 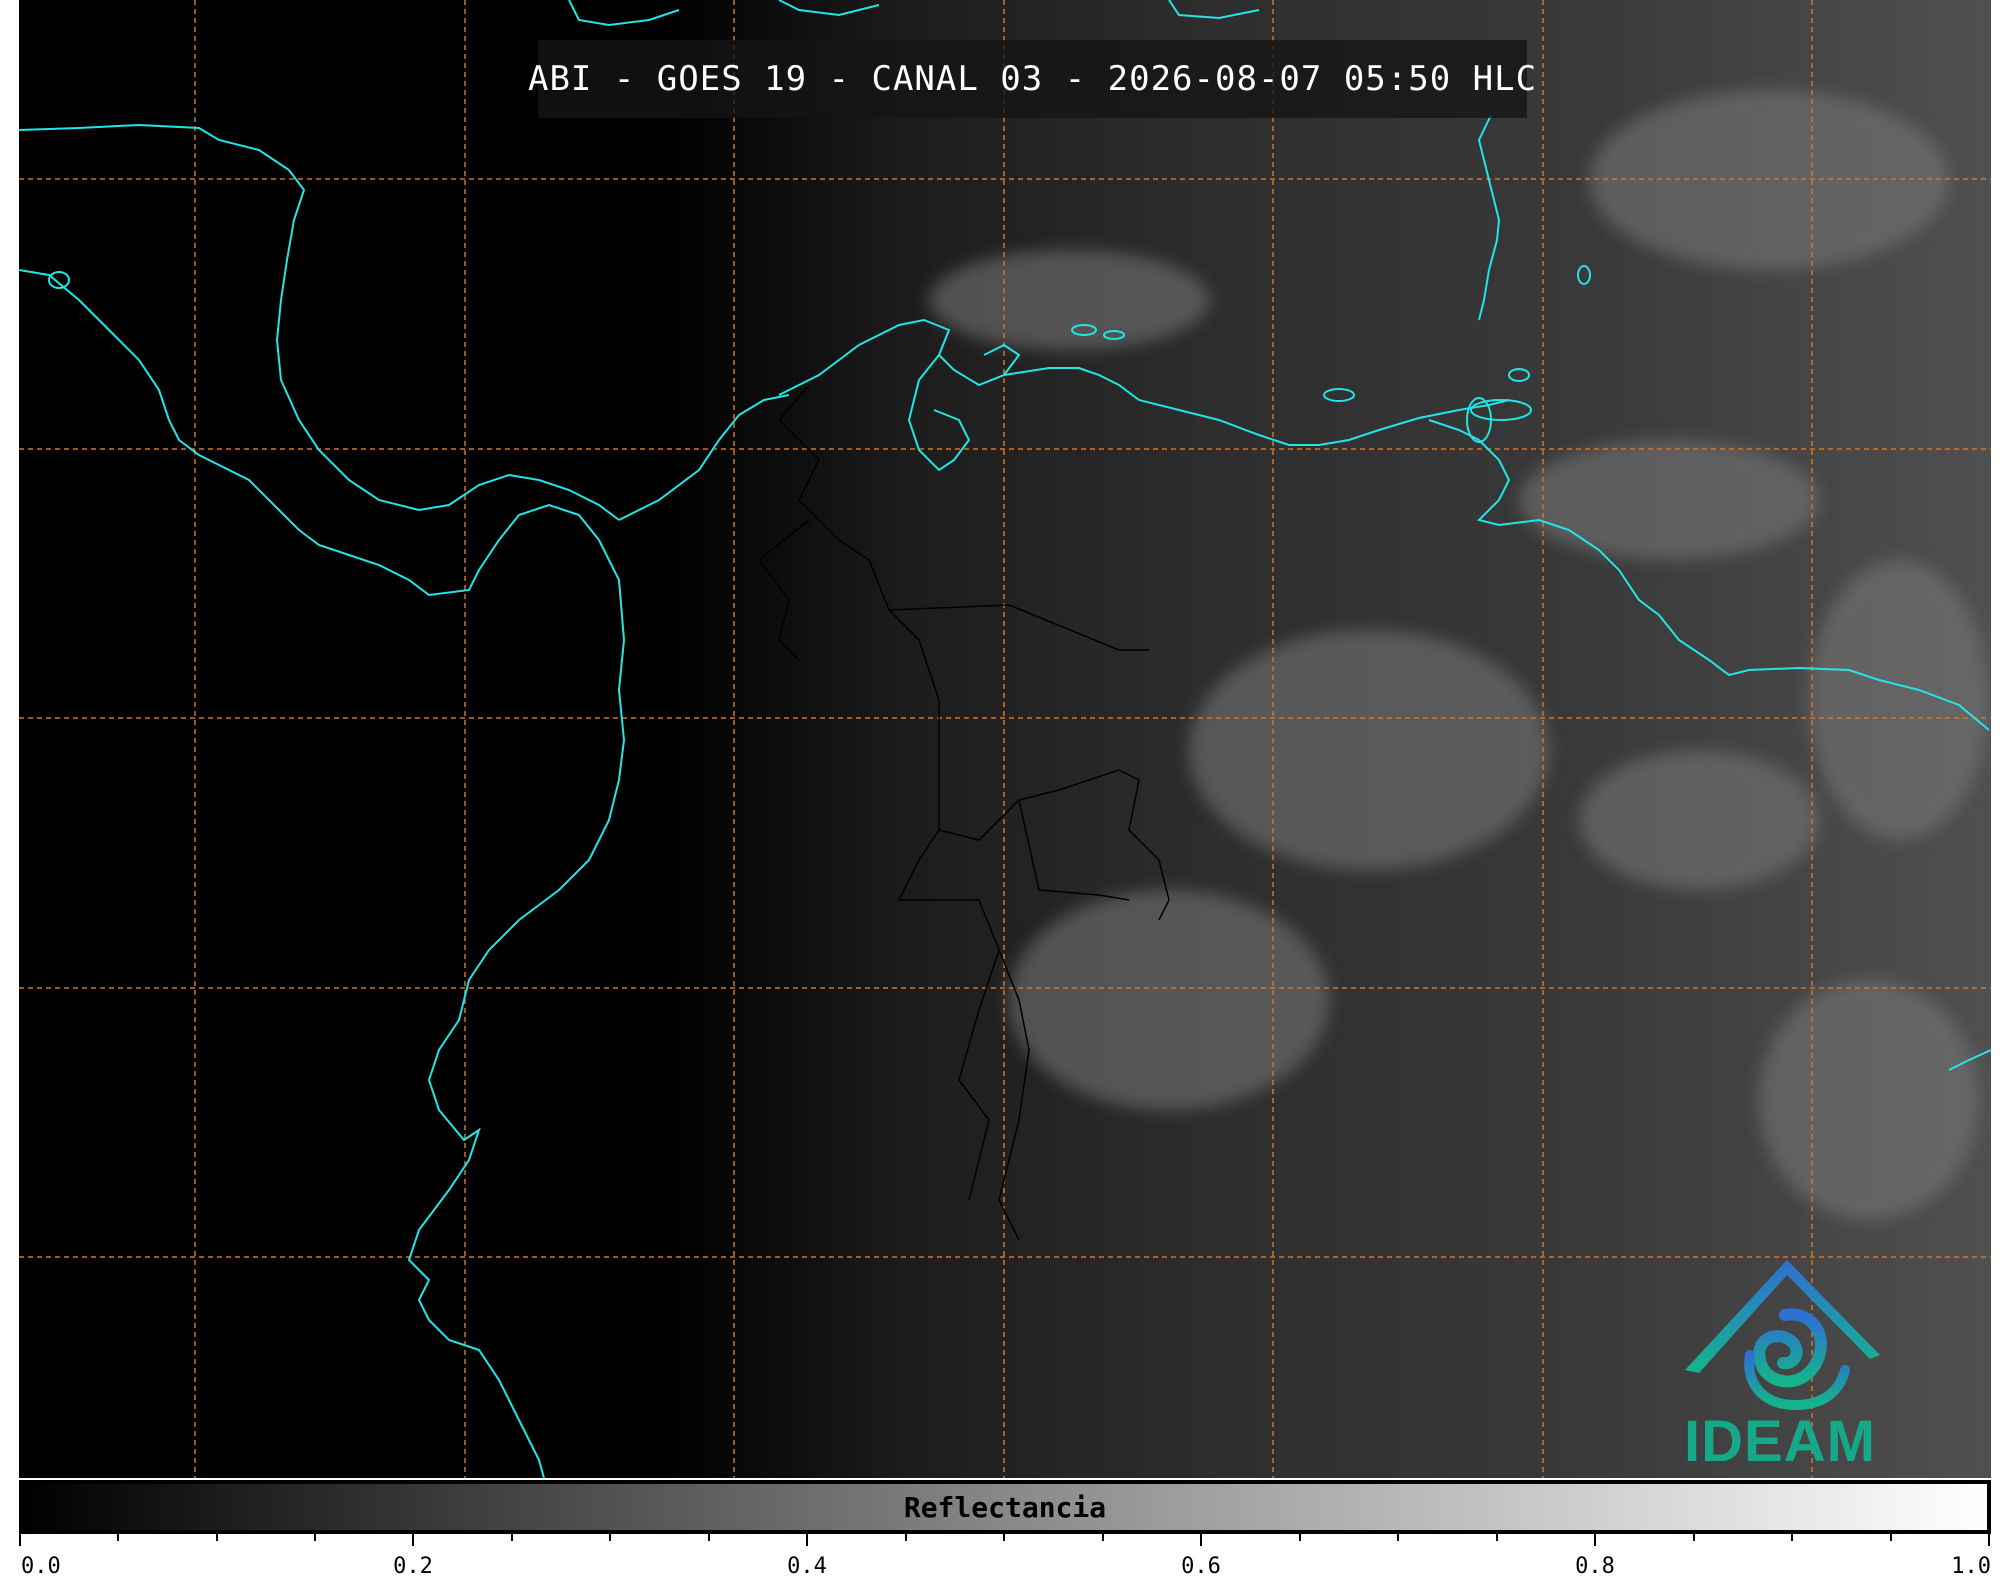 I want to click on logo-wordmark: IDEAM, so click(x=1780, y=1441).